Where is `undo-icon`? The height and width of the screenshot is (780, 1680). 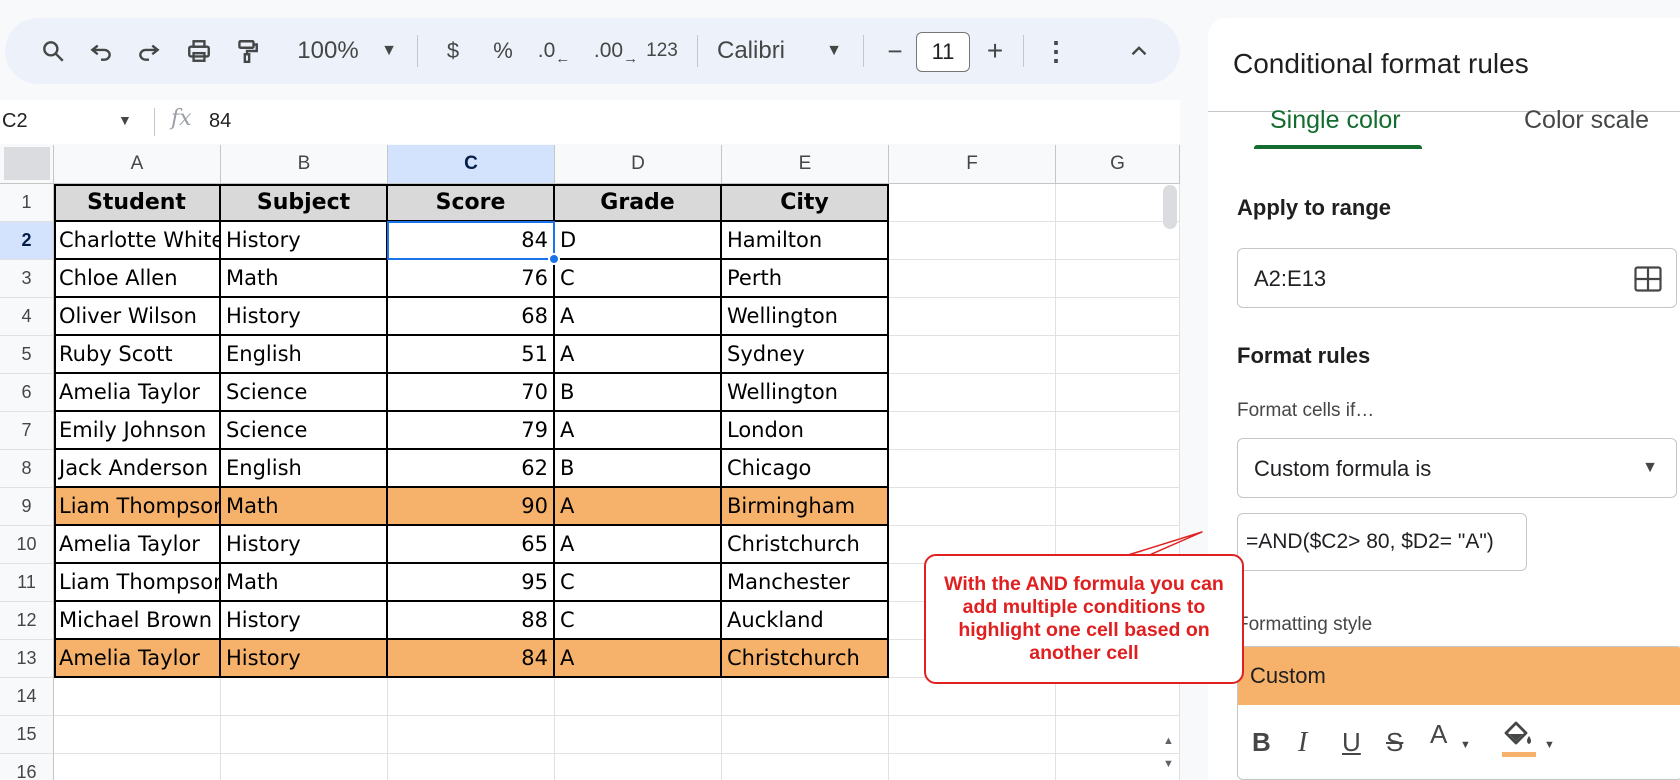 undo-icon is located at coordinates (101, 51).